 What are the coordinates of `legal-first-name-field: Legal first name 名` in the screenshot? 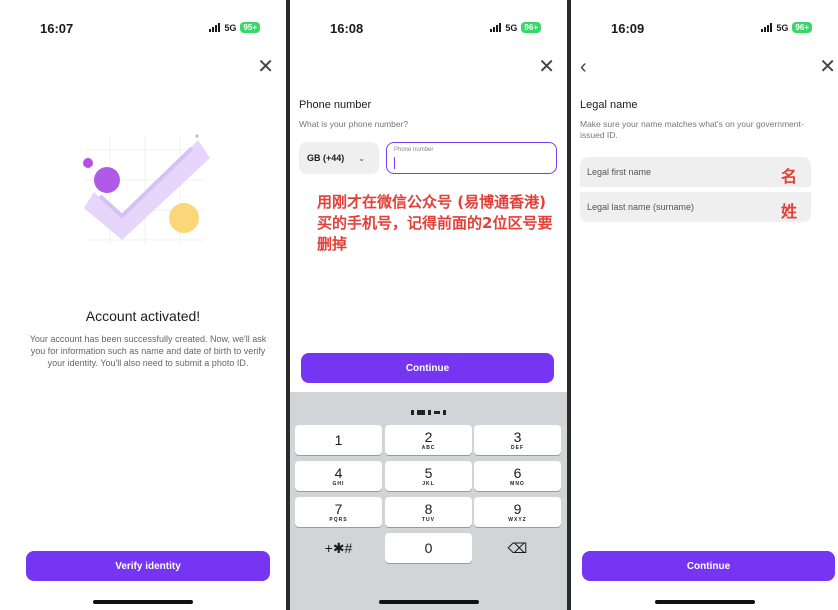 It's located at (695, 172).